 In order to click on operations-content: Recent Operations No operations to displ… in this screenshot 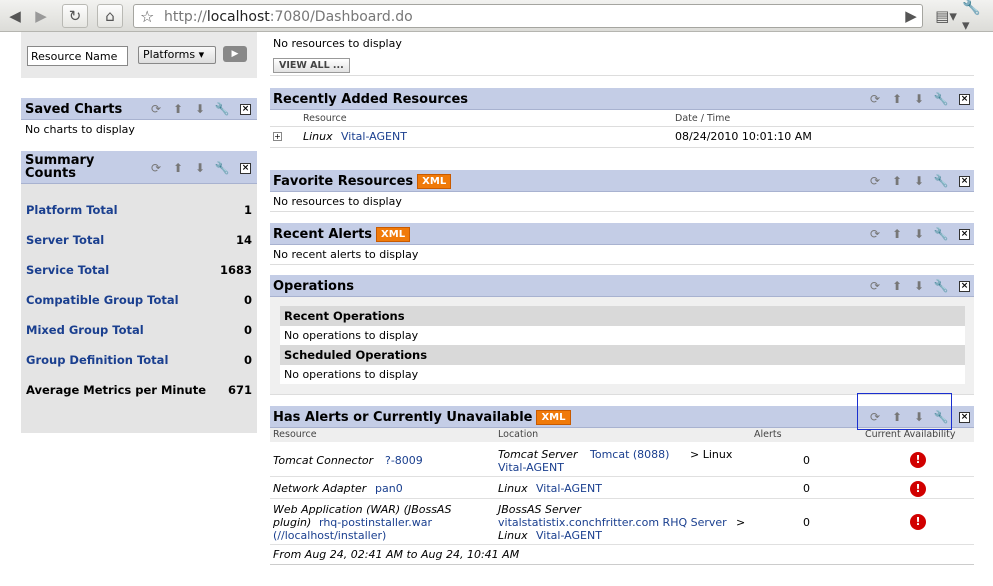, I will do `click(622, 345)`.